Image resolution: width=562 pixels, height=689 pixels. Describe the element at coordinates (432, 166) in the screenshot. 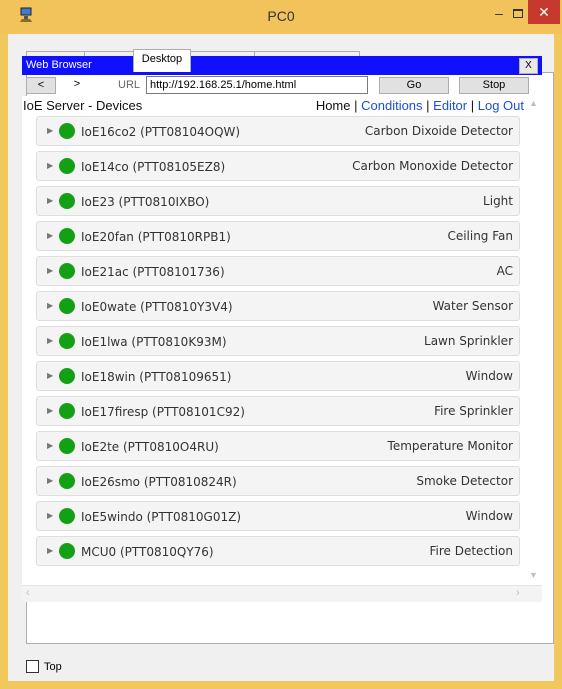

I see `device-type: Carbon Monoxide Detector` at that location.